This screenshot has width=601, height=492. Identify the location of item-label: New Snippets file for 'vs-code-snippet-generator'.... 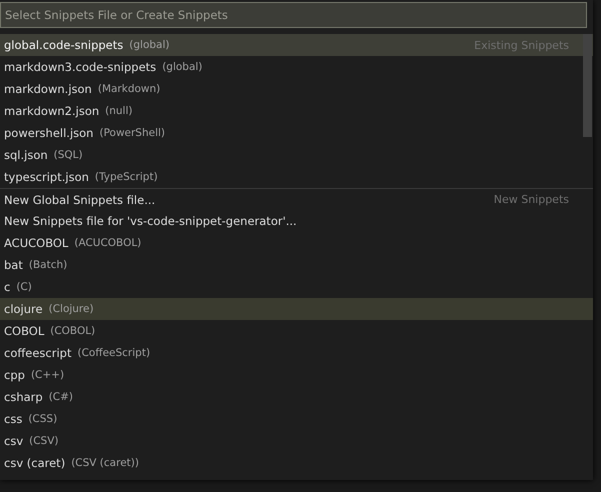
(150, 221).